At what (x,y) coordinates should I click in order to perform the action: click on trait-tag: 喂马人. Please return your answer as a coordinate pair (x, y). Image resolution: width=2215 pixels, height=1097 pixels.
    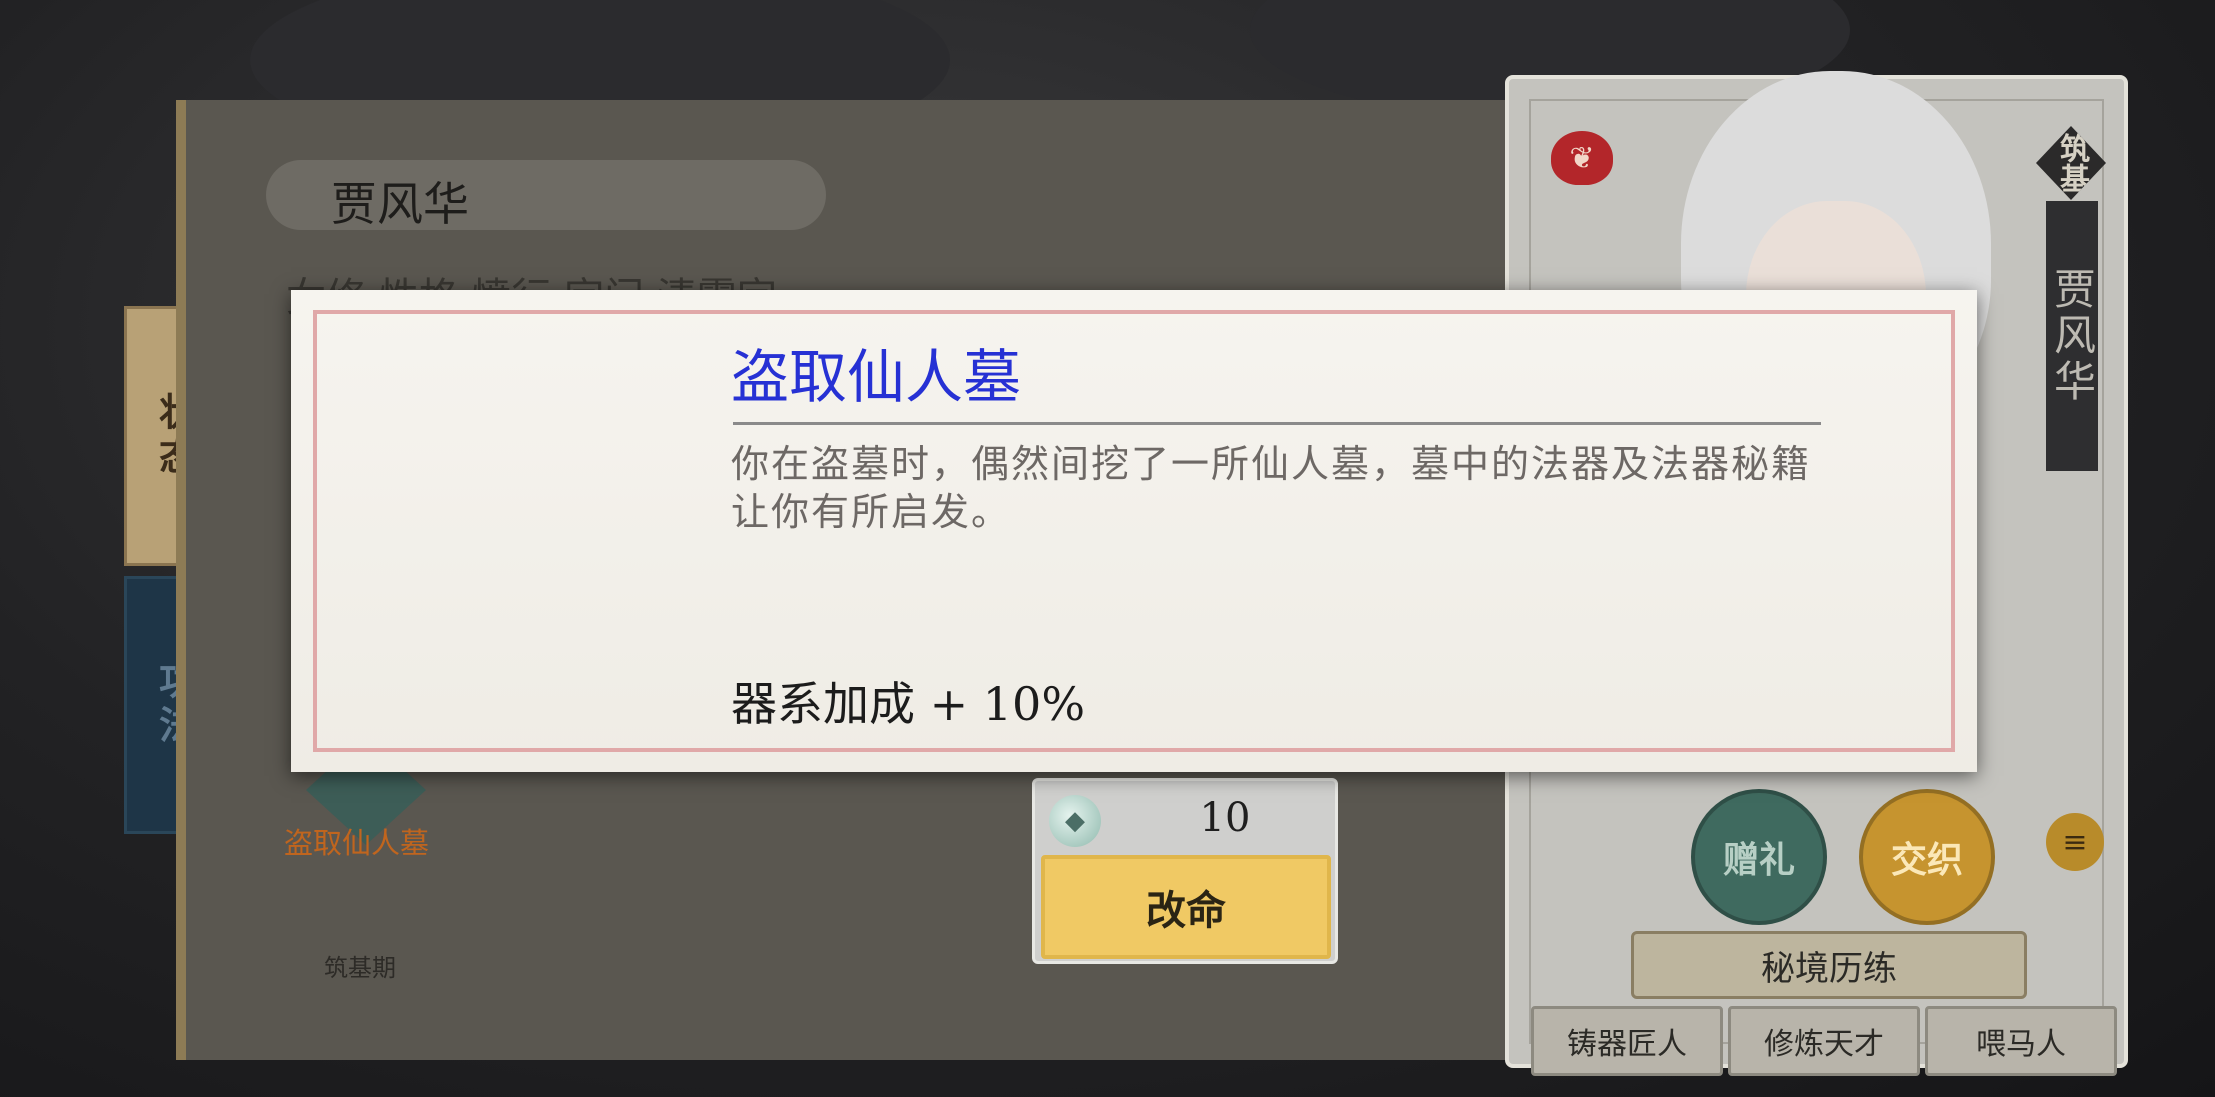
    Looking at the image, I should click on (2021, 1041).